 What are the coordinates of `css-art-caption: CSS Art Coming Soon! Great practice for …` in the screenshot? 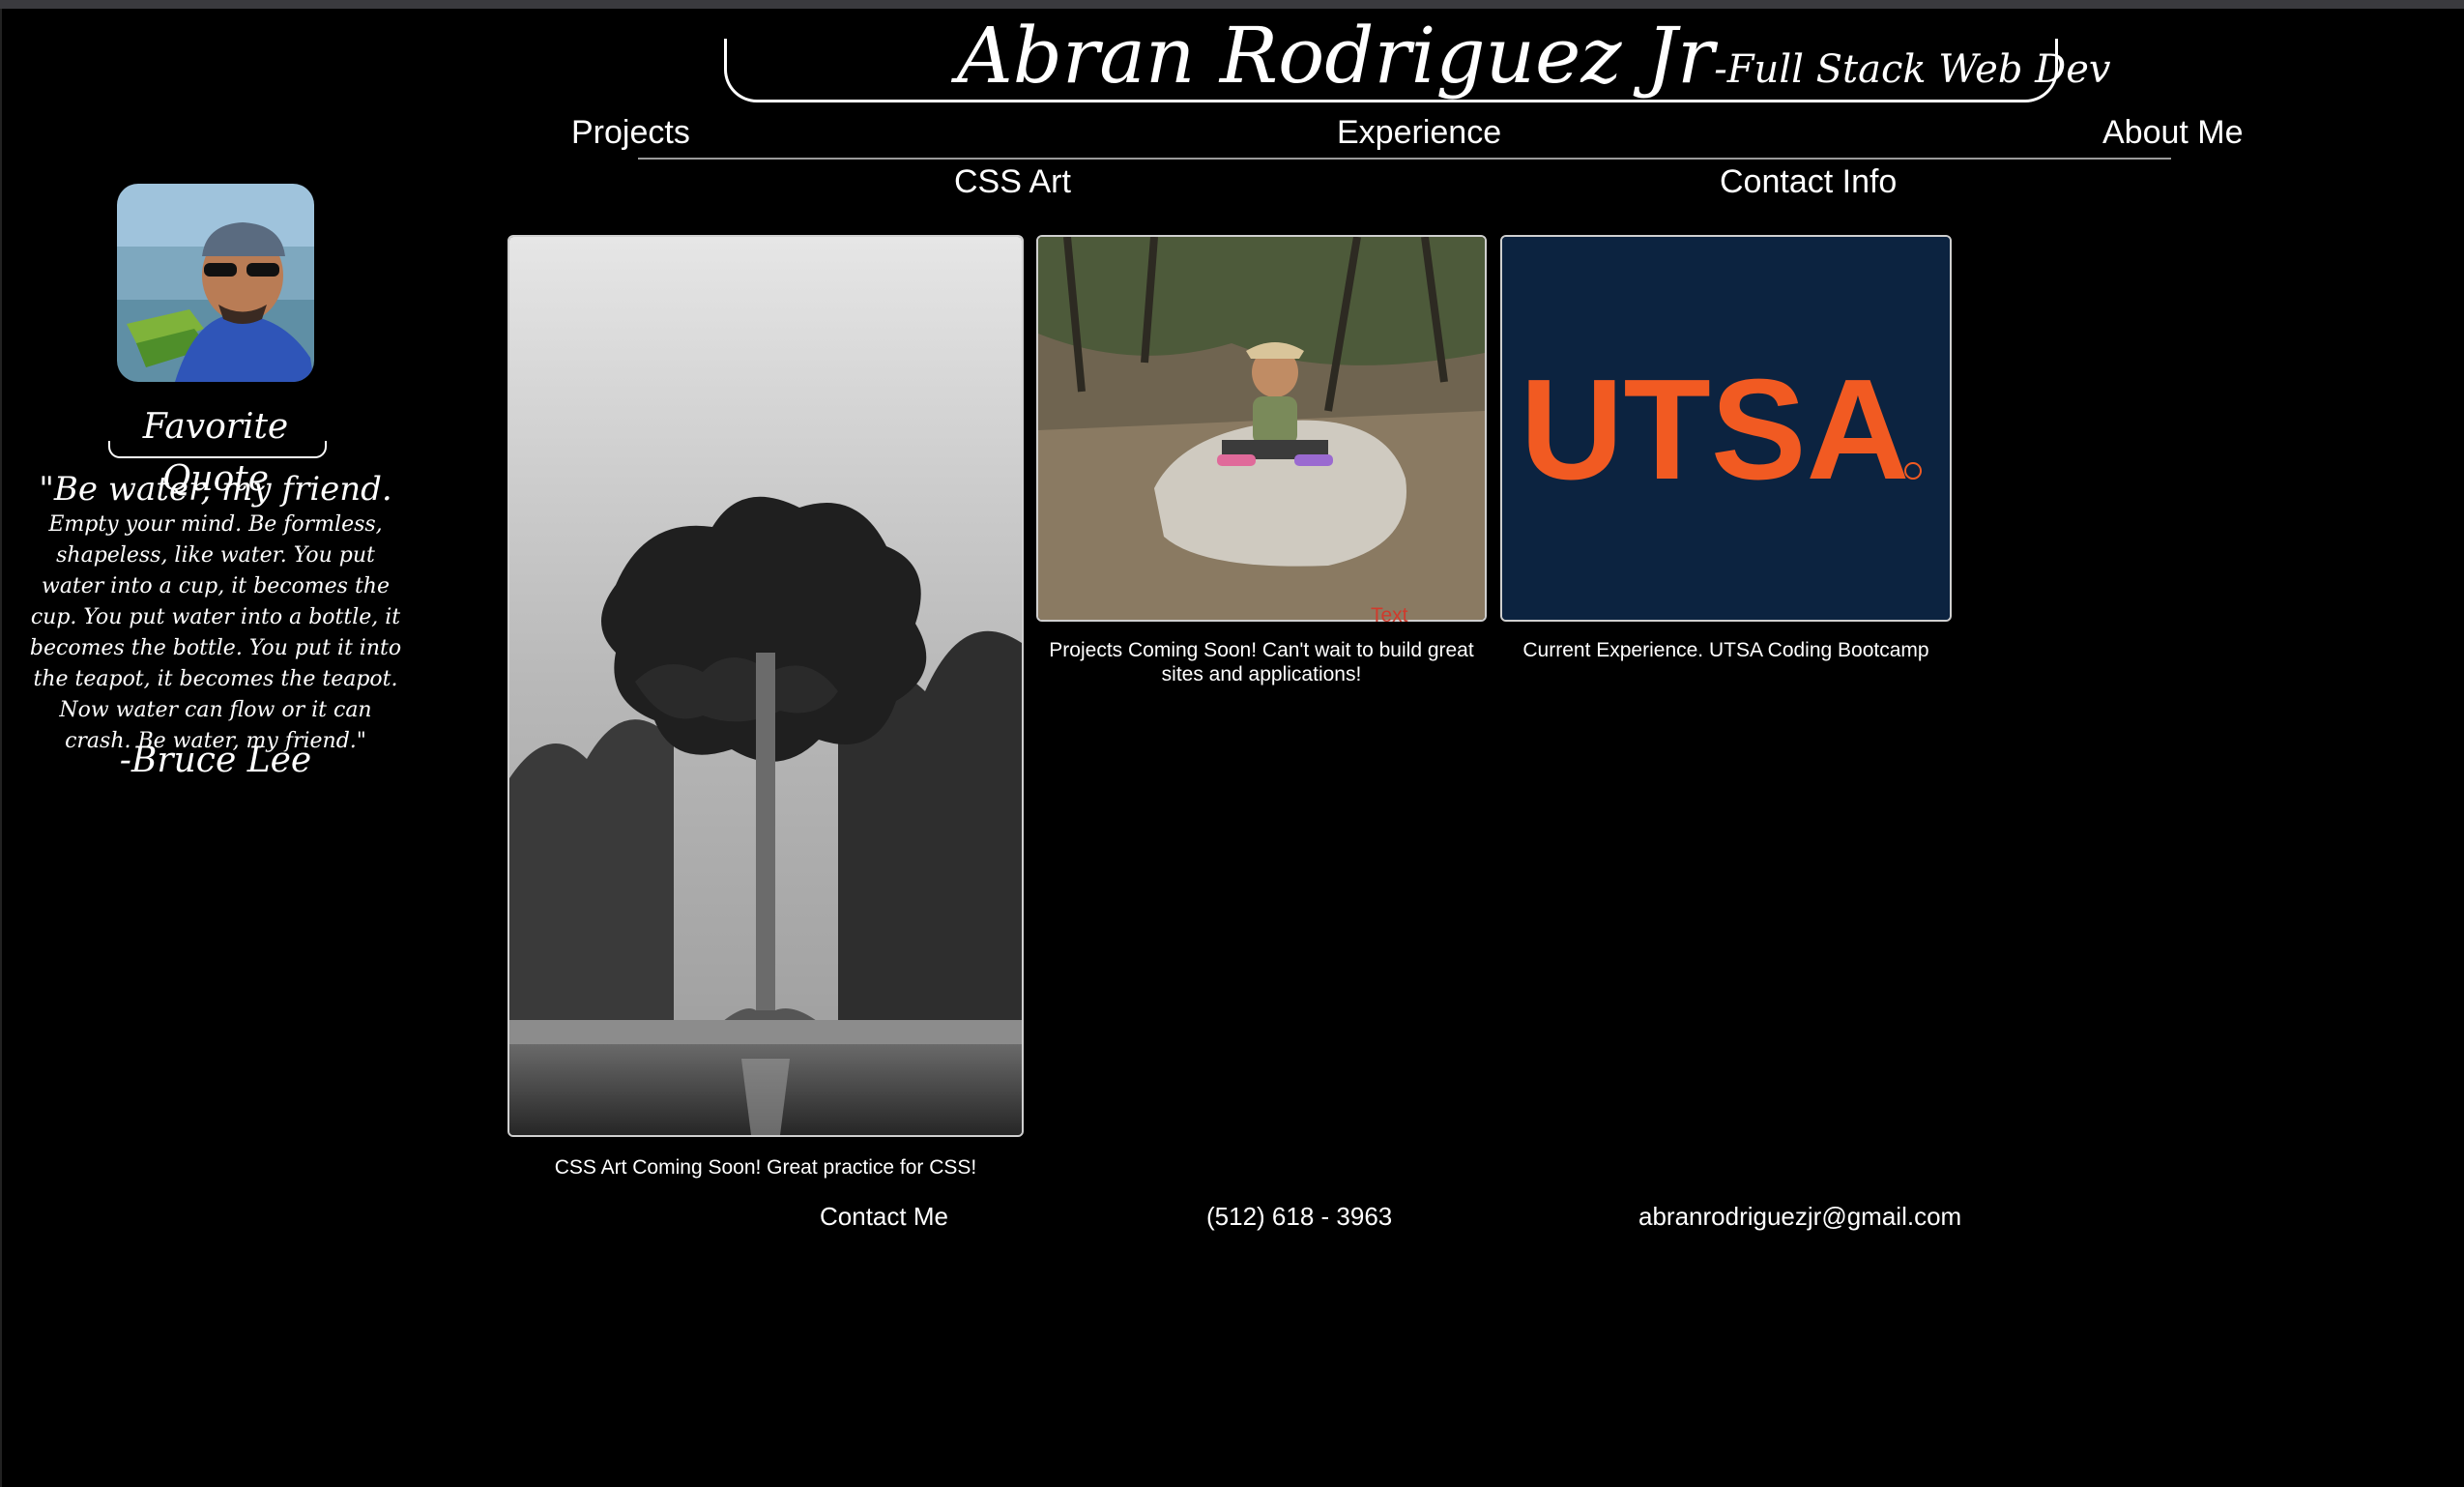 It's located at (766, 1167).